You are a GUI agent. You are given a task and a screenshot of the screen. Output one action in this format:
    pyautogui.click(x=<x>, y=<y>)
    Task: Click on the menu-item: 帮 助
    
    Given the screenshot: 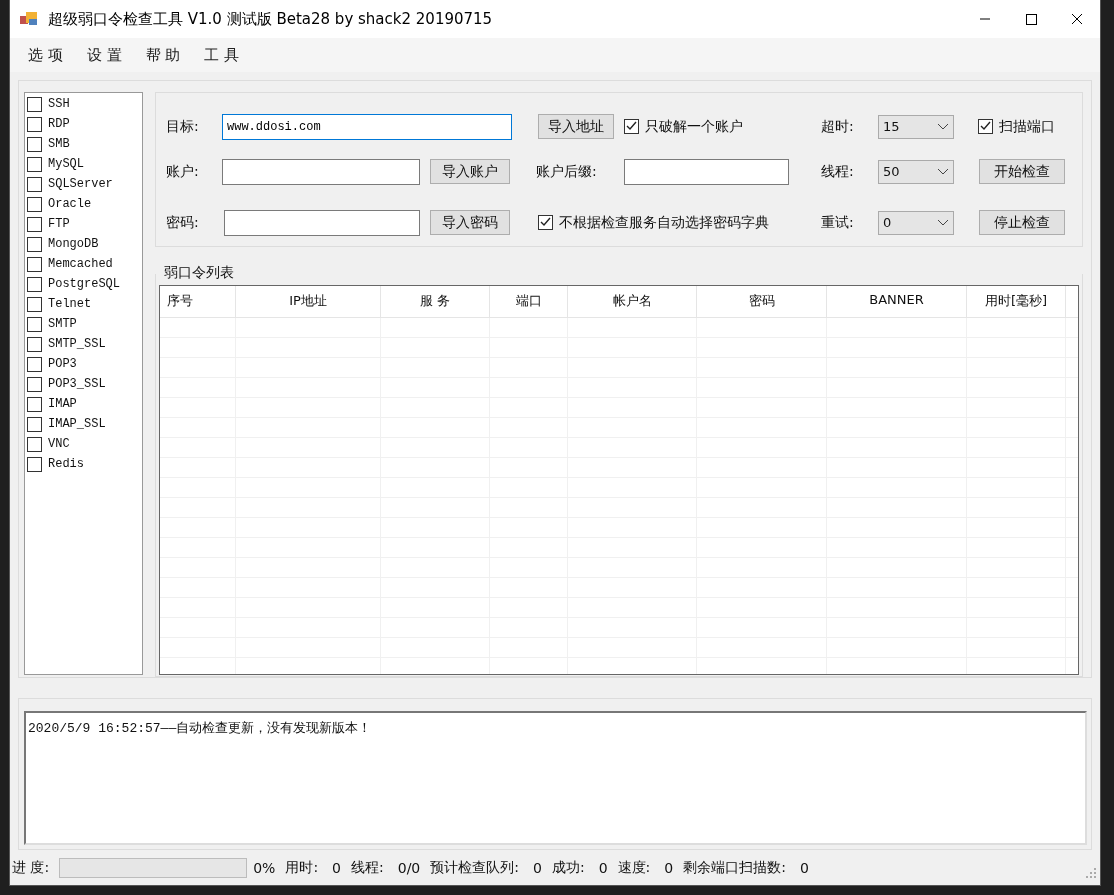 What is the action you would take?
    pyautogui.click(x=163, y=55)
    